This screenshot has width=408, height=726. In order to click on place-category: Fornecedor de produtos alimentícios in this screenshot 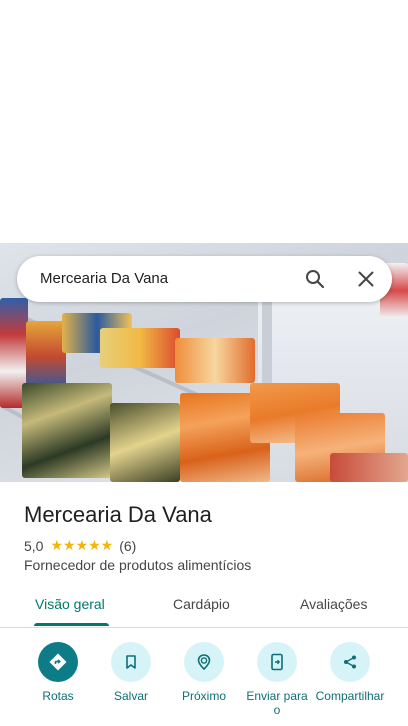, I will do `click(137, 565)`.